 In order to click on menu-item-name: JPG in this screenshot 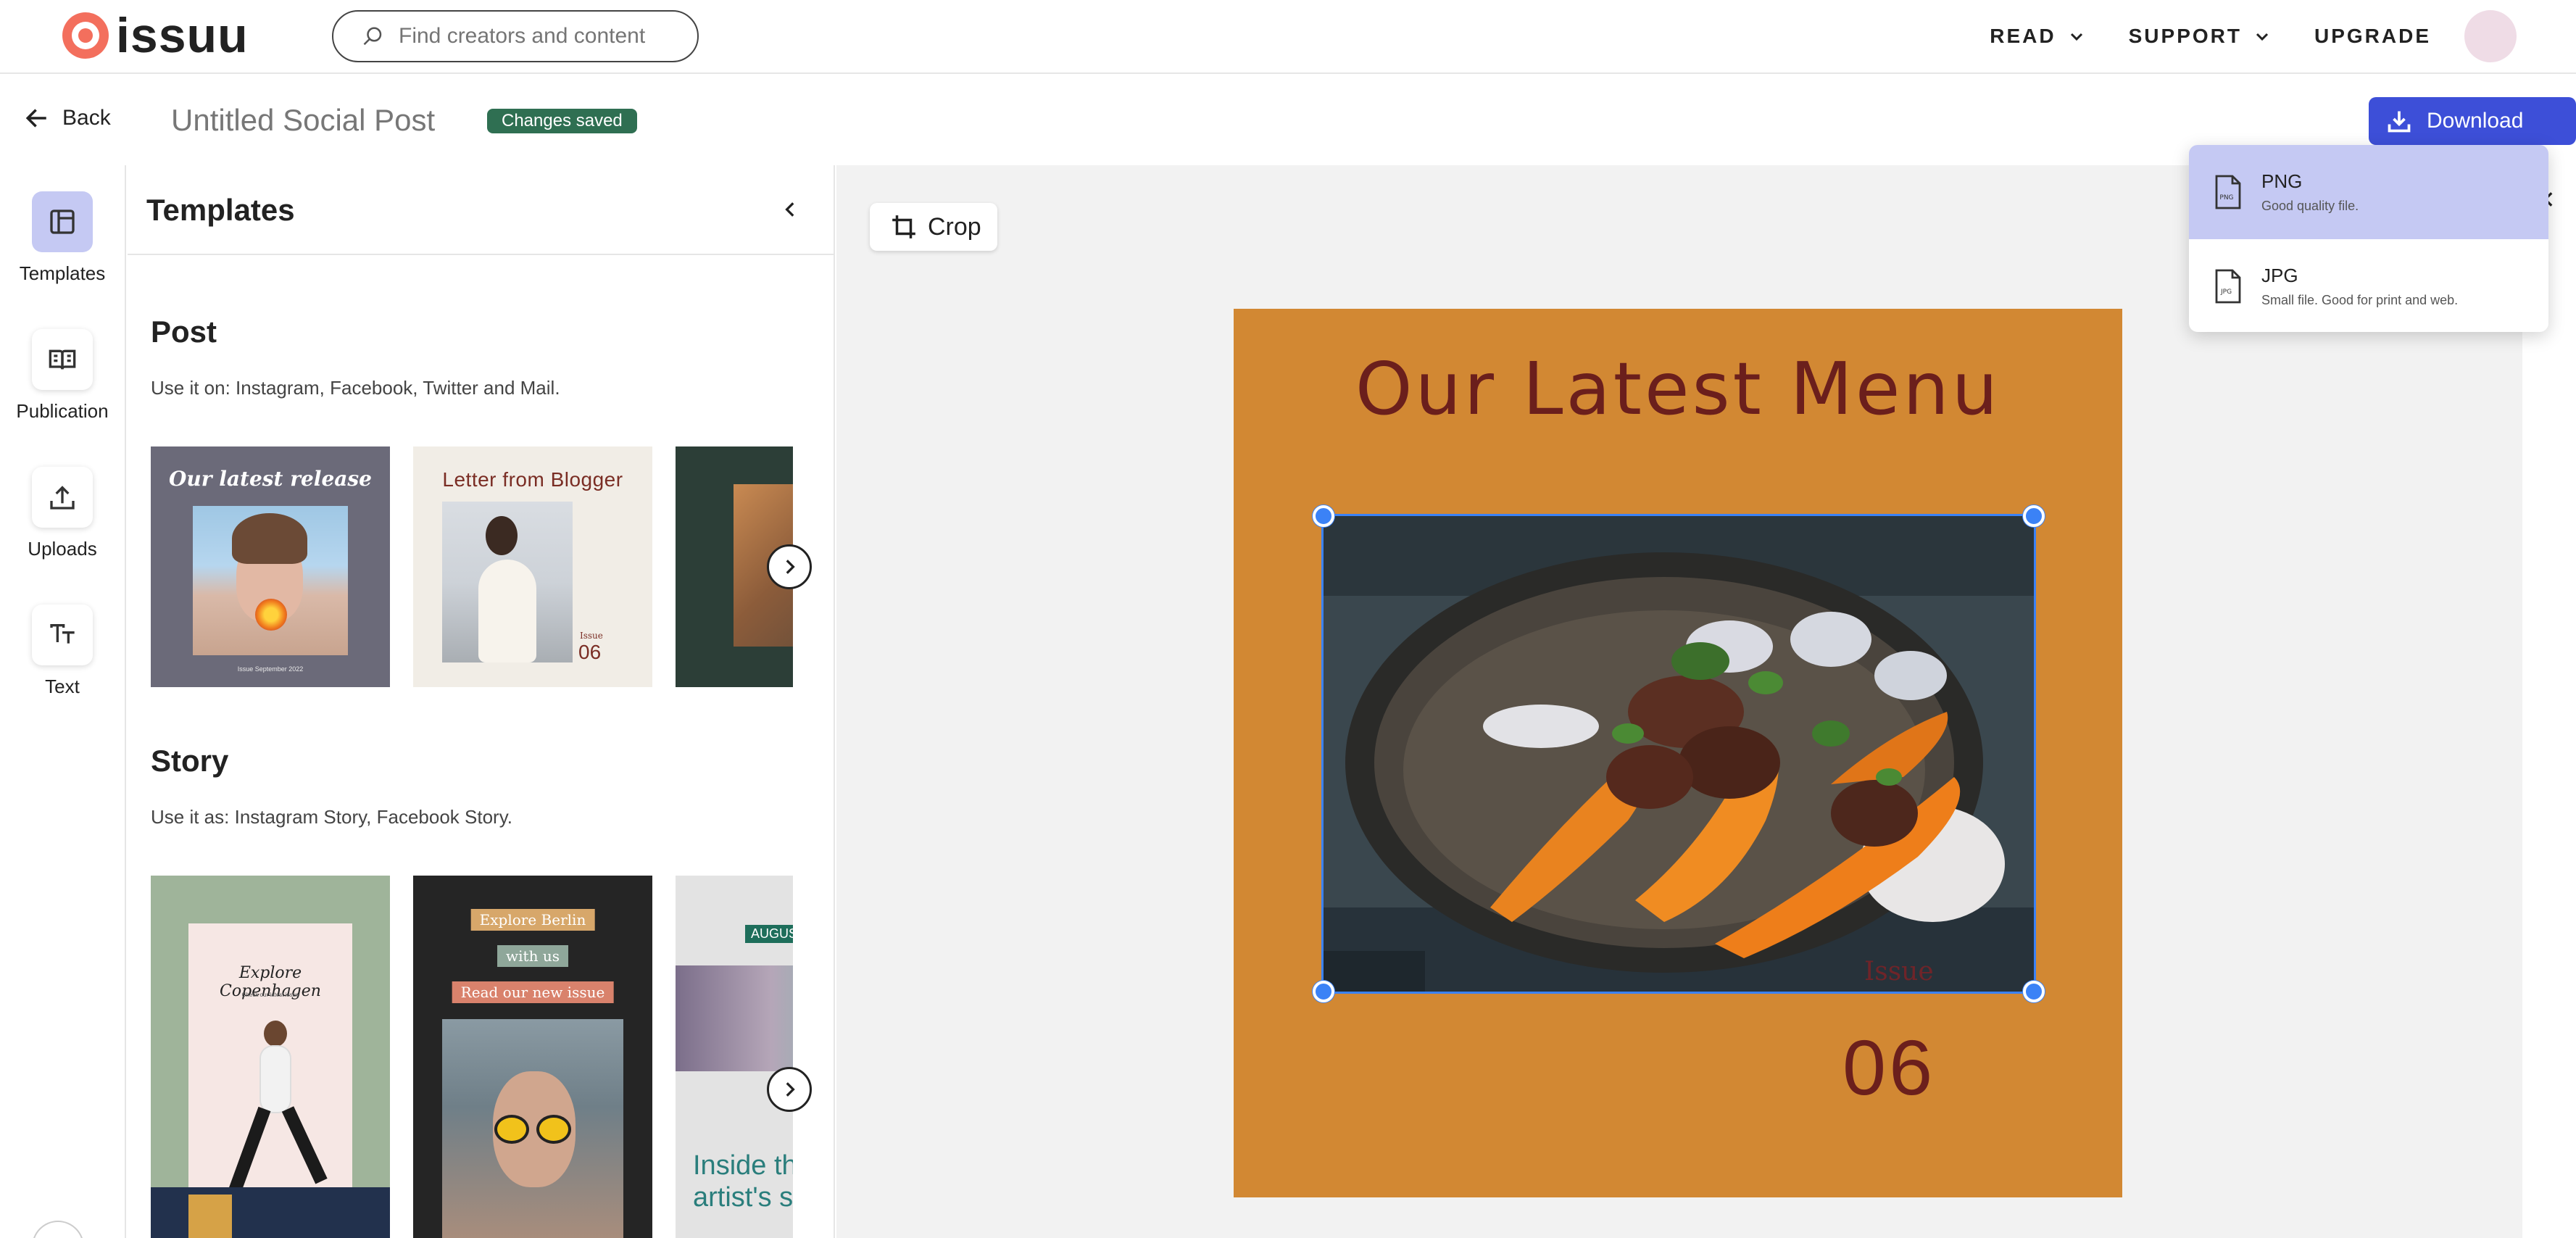, I will do `click(2279, 275)`.